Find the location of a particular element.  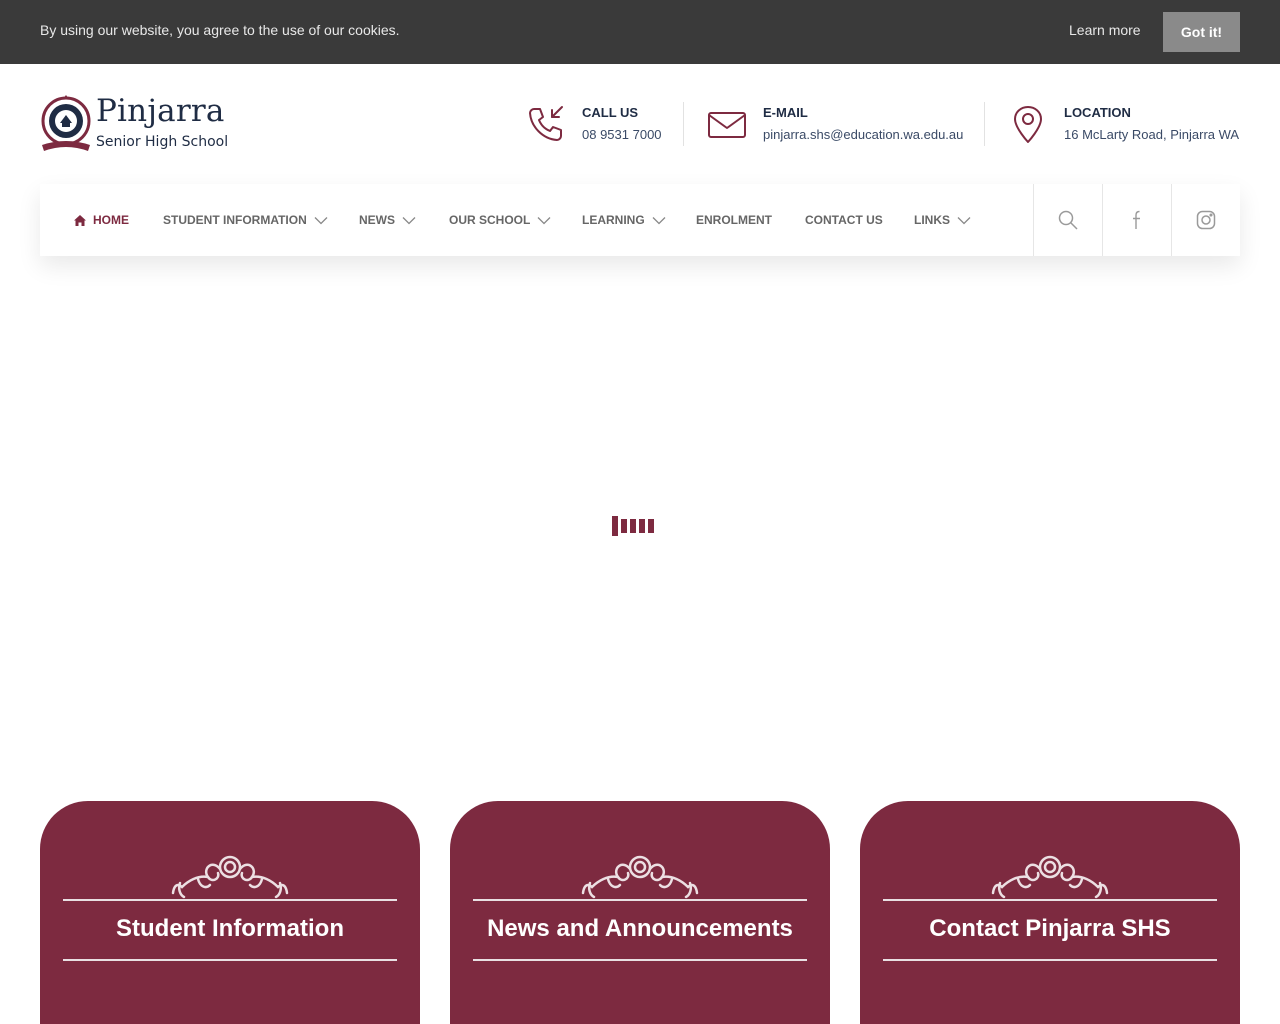

brand-name: Pinjarra is located at coordinates (160, 111).